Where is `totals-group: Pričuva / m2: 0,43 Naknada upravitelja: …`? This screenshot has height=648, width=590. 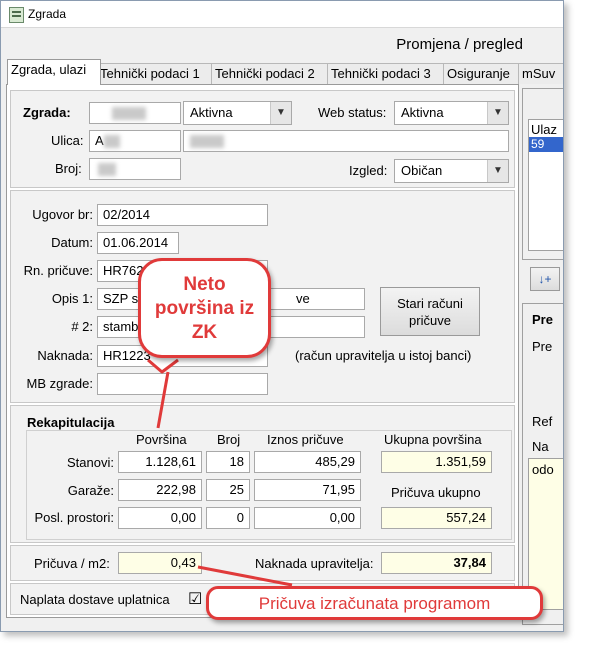
totals-group: Pričuva / m2: 0,43 Naknada upravitelja: … is located at coordinates (262, 563).